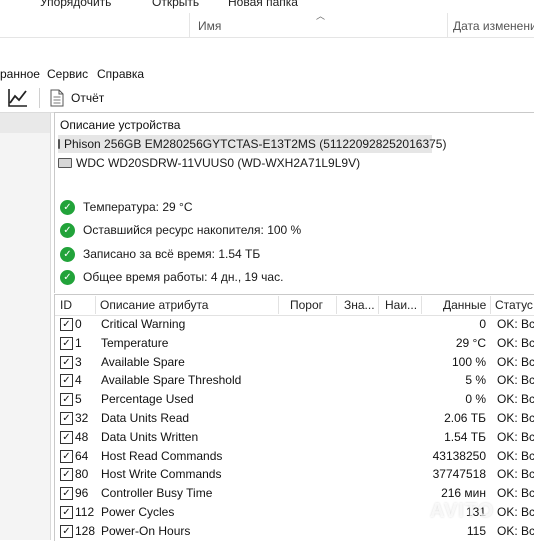  What do you see at coordinates (459, 474) in the screenshot?
I see `attr-data: 37747518` at bounding box center [459, 474].